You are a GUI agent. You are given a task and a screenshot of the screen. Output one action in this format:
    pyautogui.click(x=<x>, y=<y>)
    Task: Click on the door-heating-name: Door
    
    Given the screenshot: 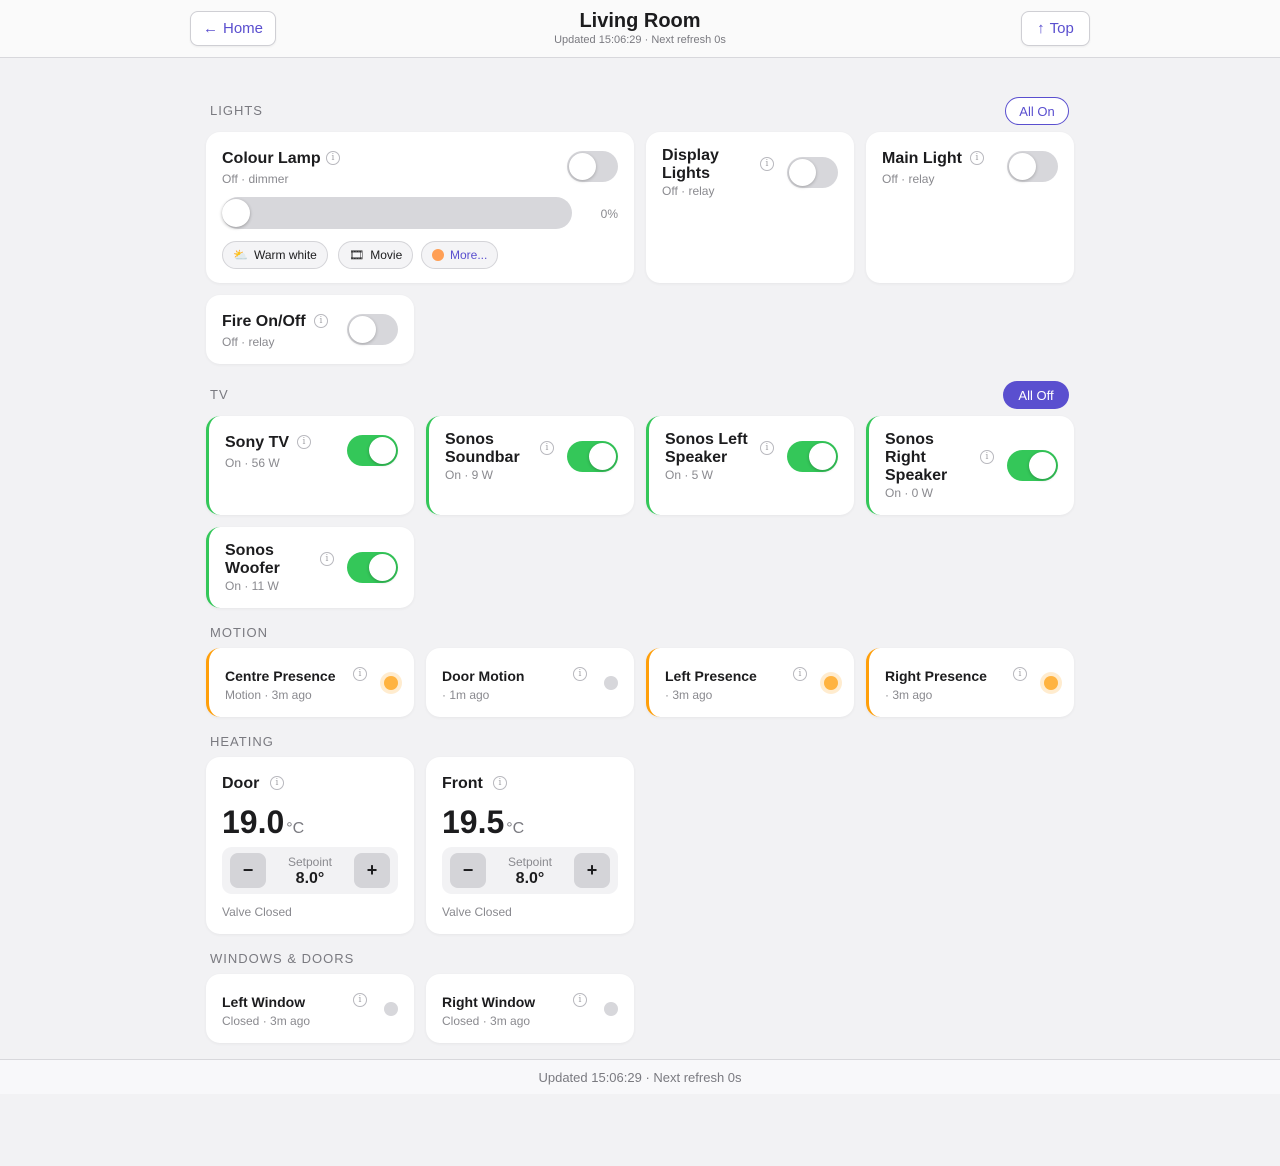 What is the action you would take?
    pyautogui.click(x=241, y=783)
    